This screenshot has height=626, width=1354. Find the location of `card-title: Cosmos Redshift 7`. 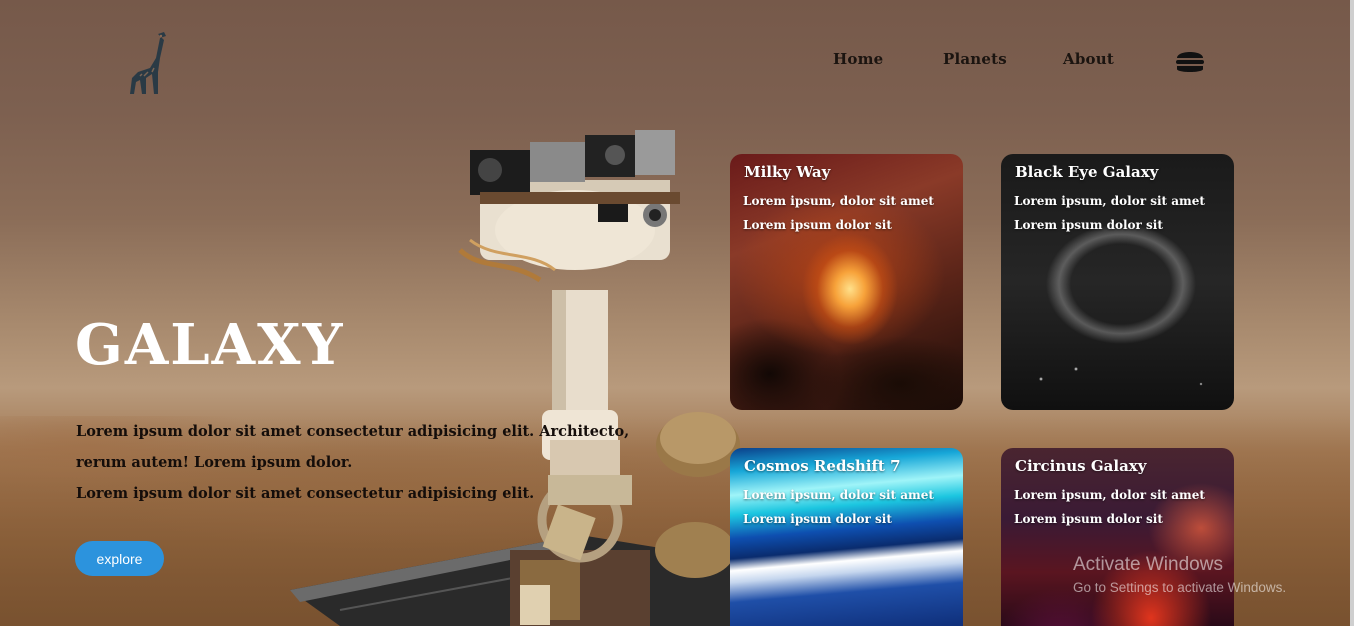

card-title: Cosmos Redshift 7 is located at coordinates (822, 466).